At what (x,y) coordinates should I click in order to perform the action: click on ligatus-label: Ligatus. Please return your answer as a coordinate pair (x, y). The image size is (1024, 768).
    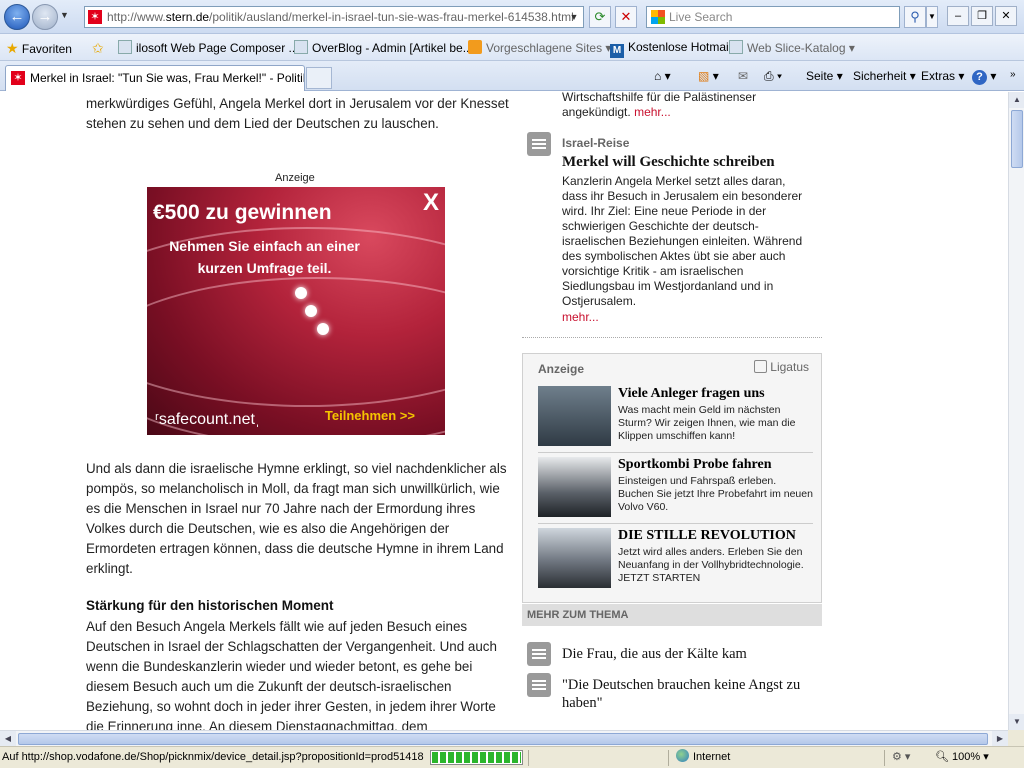
    Looking at the image, I should click on (789, 367).